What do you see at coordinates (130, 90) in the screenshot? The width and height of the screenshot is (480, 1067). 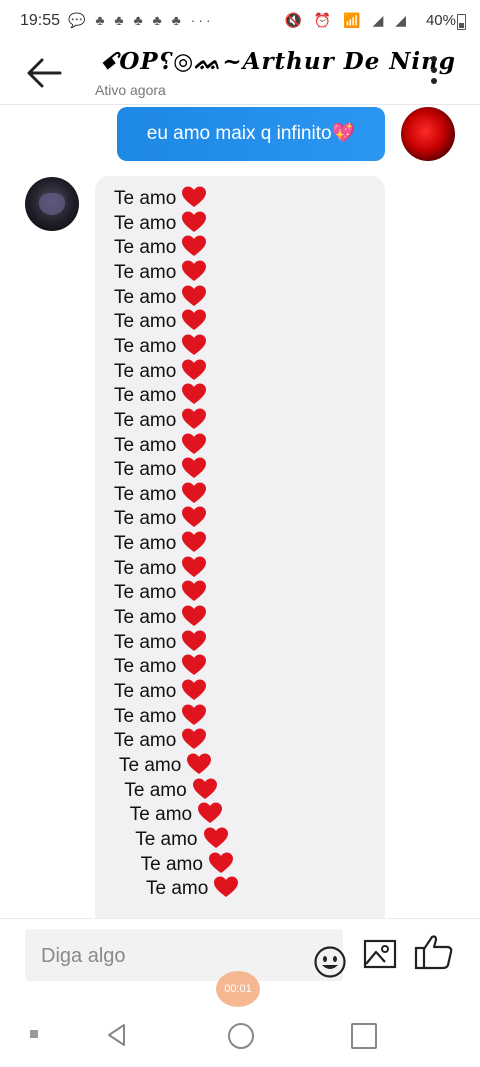 I see `contact-status: Ativo agora` at bounding box center [130, 90].